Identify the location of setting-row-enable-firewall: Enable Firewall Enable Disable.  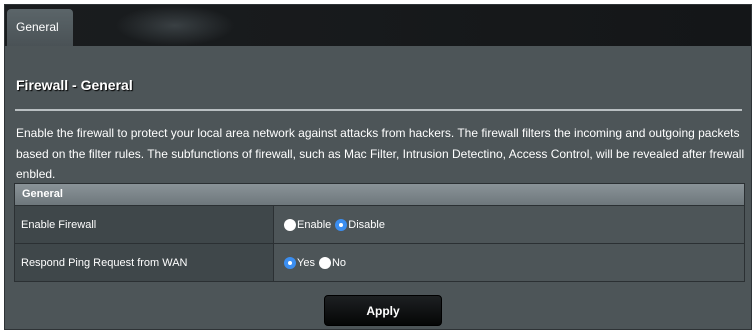
(379, 224).